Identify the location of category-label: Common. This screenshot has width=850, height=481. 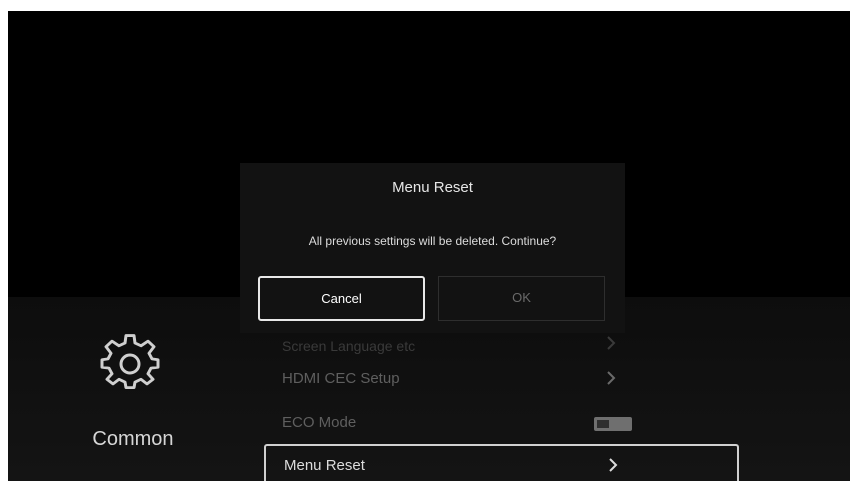
(133, 439).